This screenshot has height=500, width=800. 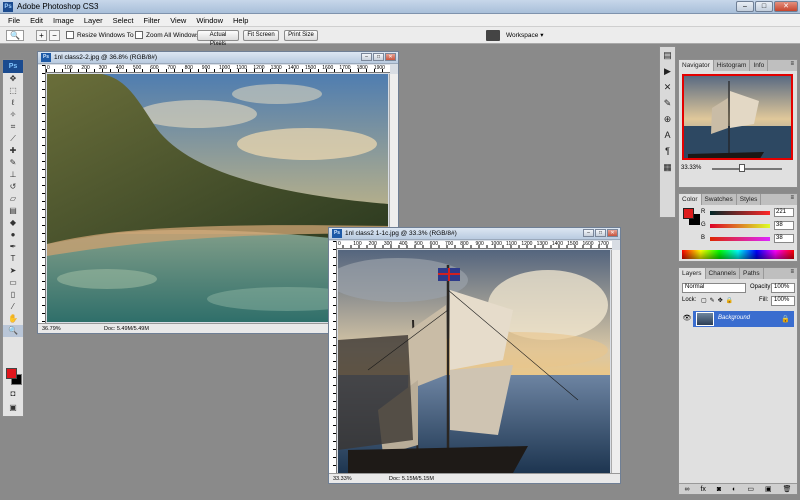 What do you see at coordinates (615, 361) in the screenshot?
I see `vertical-scrollbar` at bounding box center [615, 361].